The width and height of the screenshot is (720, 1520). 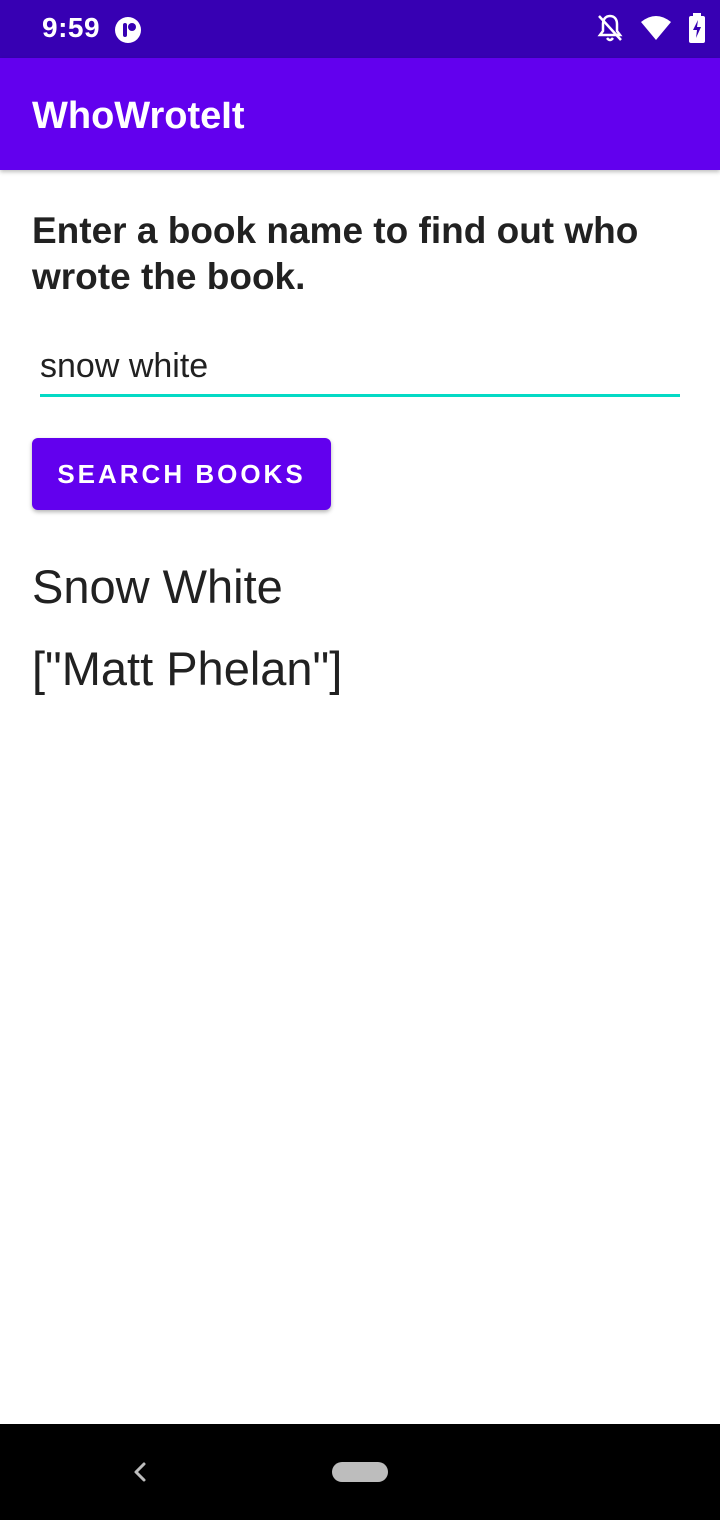 What do you see at coordinates (656, 30) in the screenshot?
I see `wifi-icon` at bounding box center [656, 30].